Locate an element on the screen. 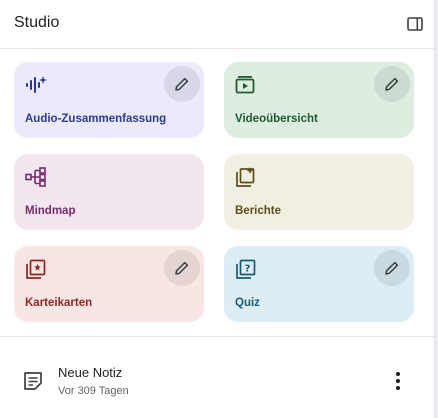 The width and height of the screenshot is (438, 418). card-flashcards: Karteikarten is located at coordinates (109, 284).